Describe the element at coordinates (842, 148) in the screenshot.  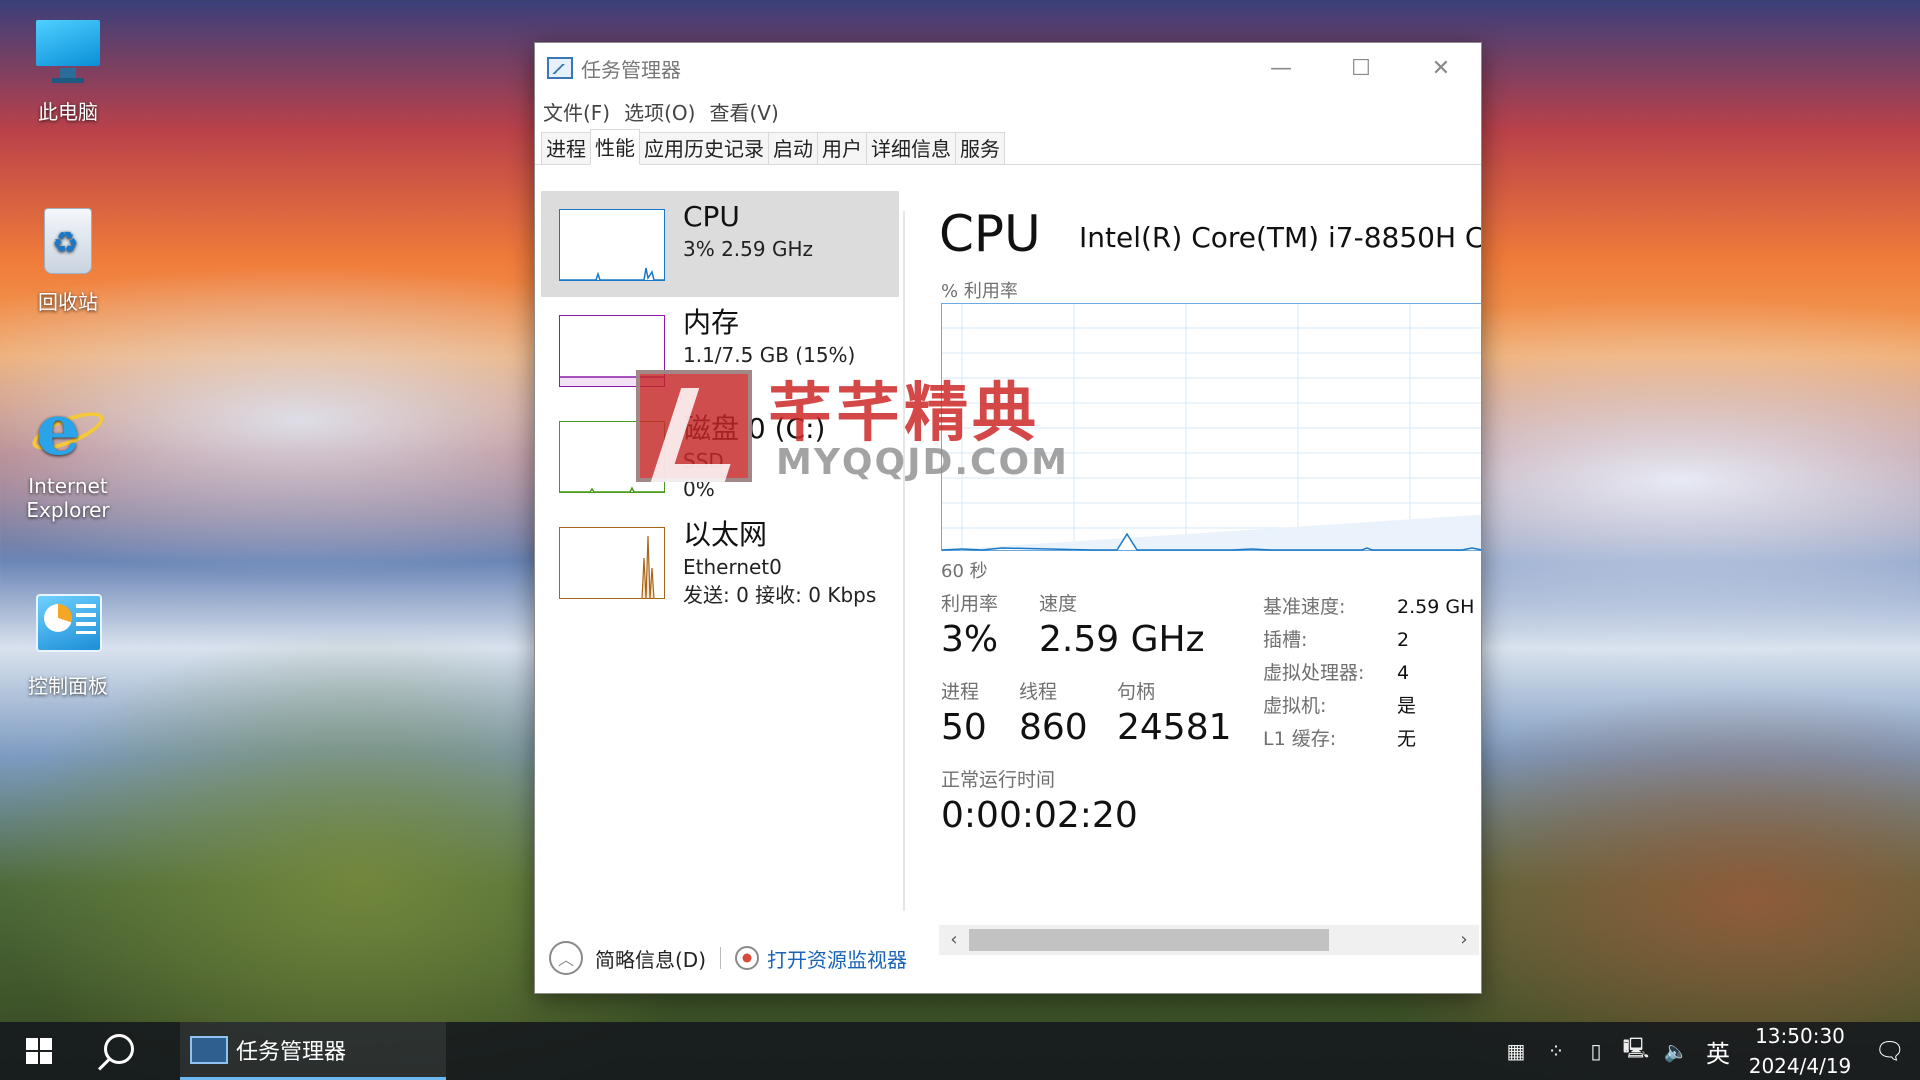
I see `tab-users: 用户` at that location.